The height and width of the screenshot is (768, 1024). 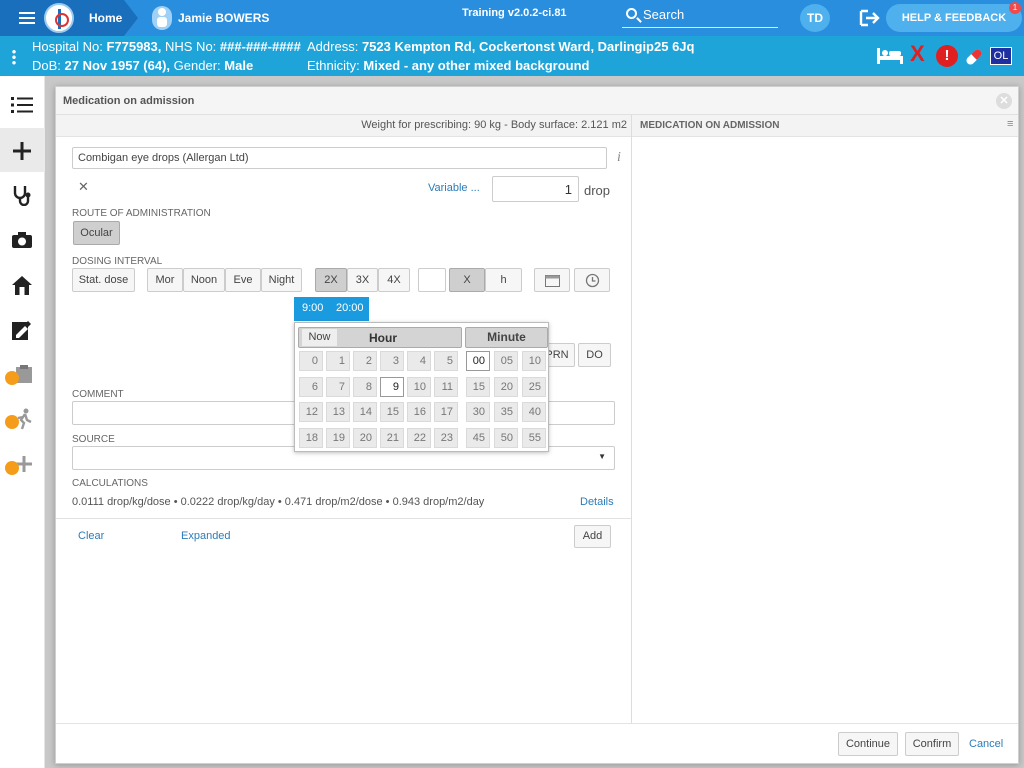 What do you see at coordinates (394, 280) in the screenshot?
I see `freq-4x-button: 4X` at bounding box center [394, 280].